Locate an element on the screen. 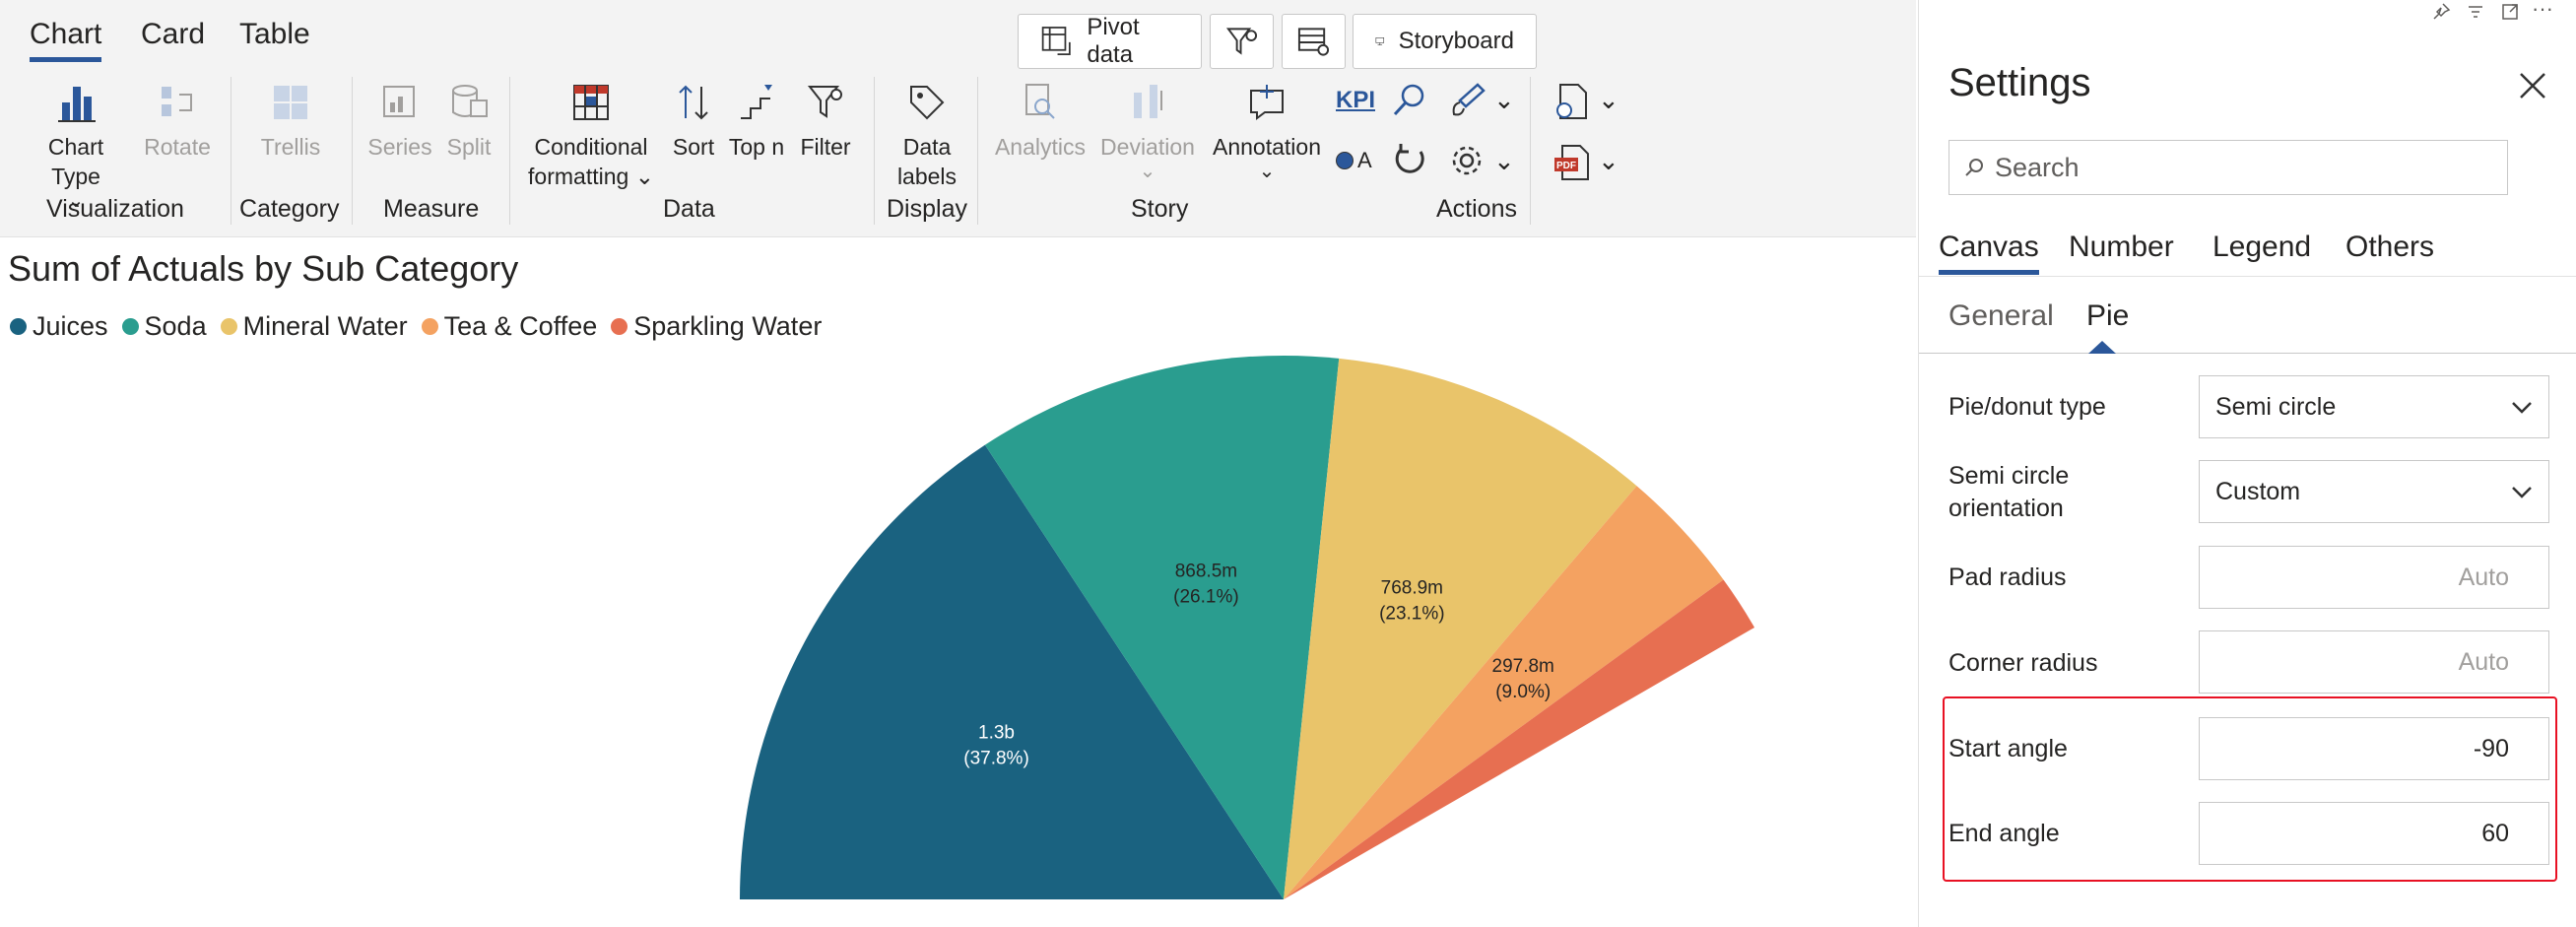 This screenshot has width=2576, height=927. subtab-divider is located at coordinates (2247, 353).